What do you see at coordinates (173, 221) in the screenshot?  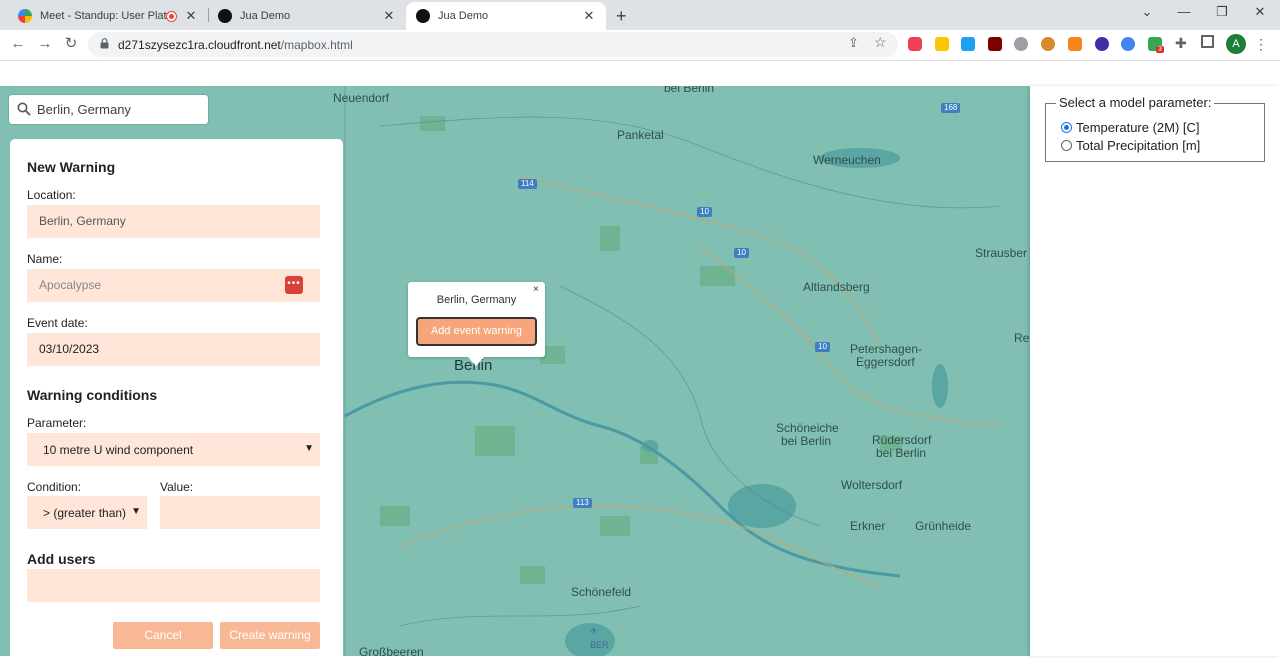 I see `location-field: Berlin, Germany` at bounding box center [173, 221].